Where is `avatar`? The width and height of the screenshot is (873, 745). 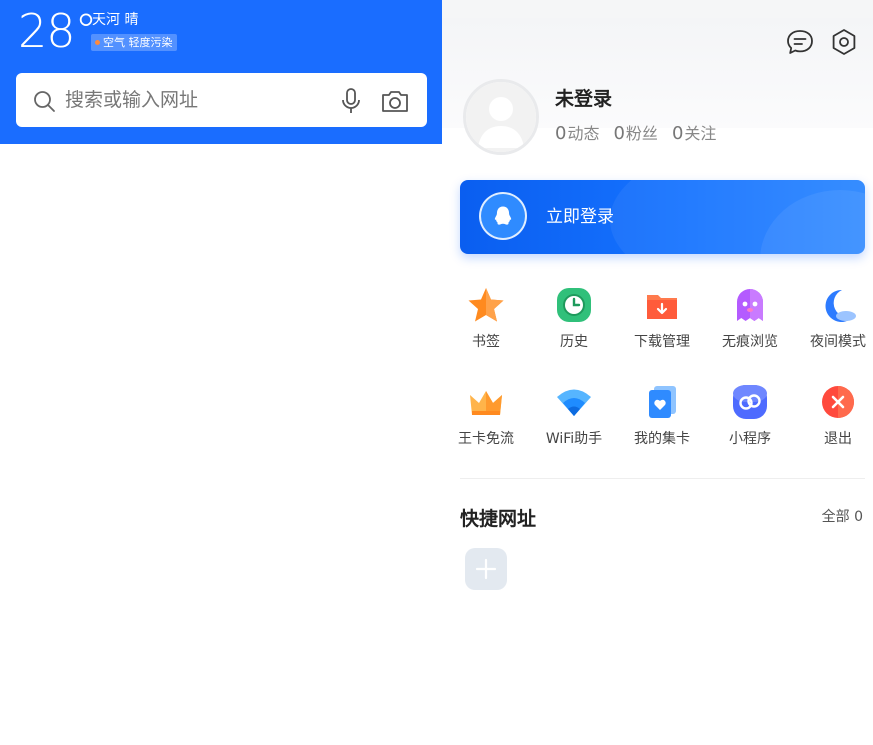 avatar is located at coordinates (501, 117).